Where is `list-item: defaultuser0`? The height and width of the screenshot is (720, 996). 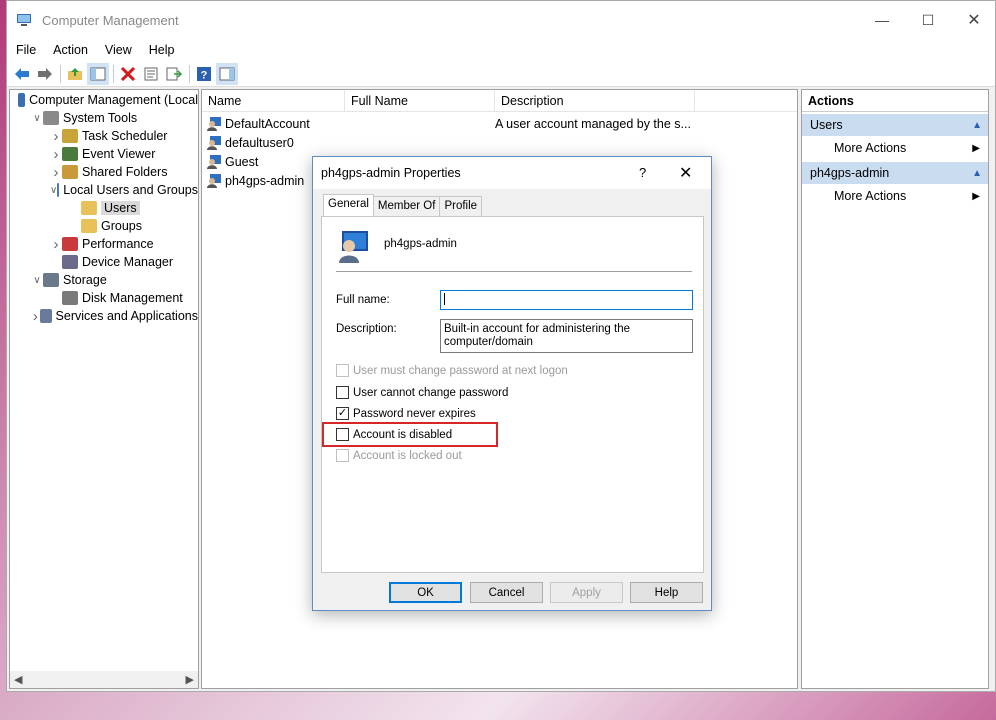 list-item: defaultuser0 is located at coordinates (499, 142).